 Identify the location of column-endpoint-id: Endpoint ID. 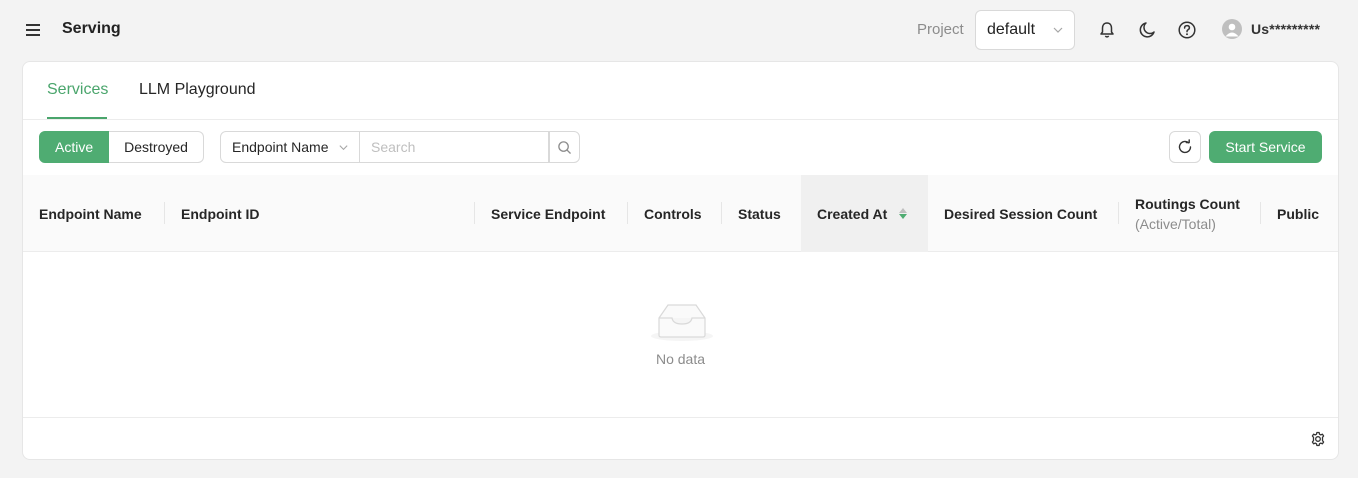
(220, 213).